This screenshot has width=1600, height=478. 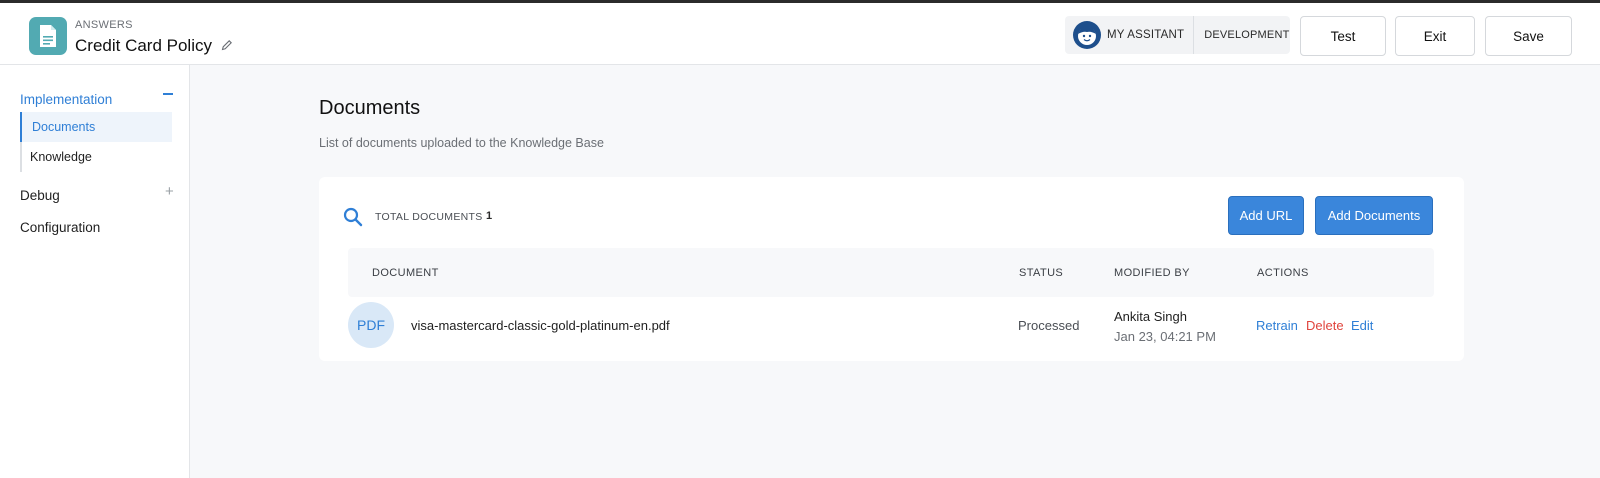 What do you see at coordinates (1435, 36) in the screenshot?
I see `exit-button: Exit` at bounding box center [1435, 36].